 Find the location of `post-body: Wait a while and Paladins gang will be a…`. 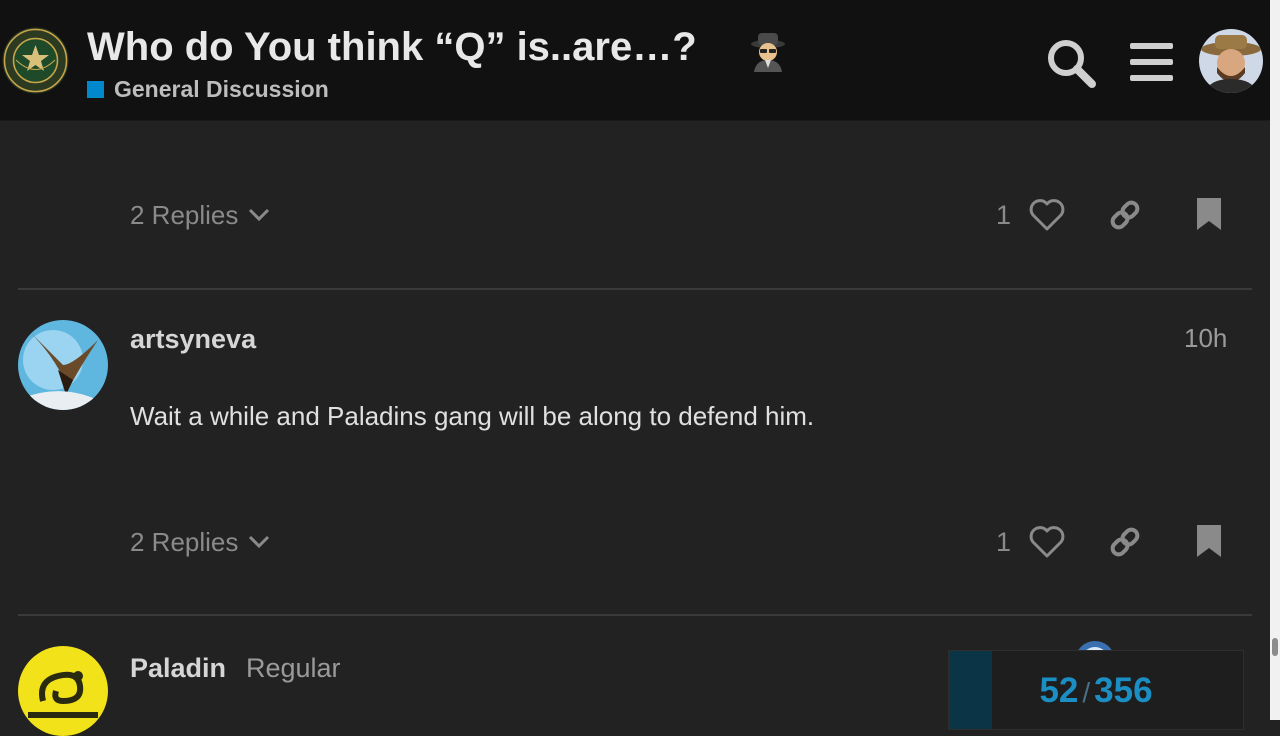

post-body: Wait a while and Paladins gang will be a… is located at coordinates (472, 416).